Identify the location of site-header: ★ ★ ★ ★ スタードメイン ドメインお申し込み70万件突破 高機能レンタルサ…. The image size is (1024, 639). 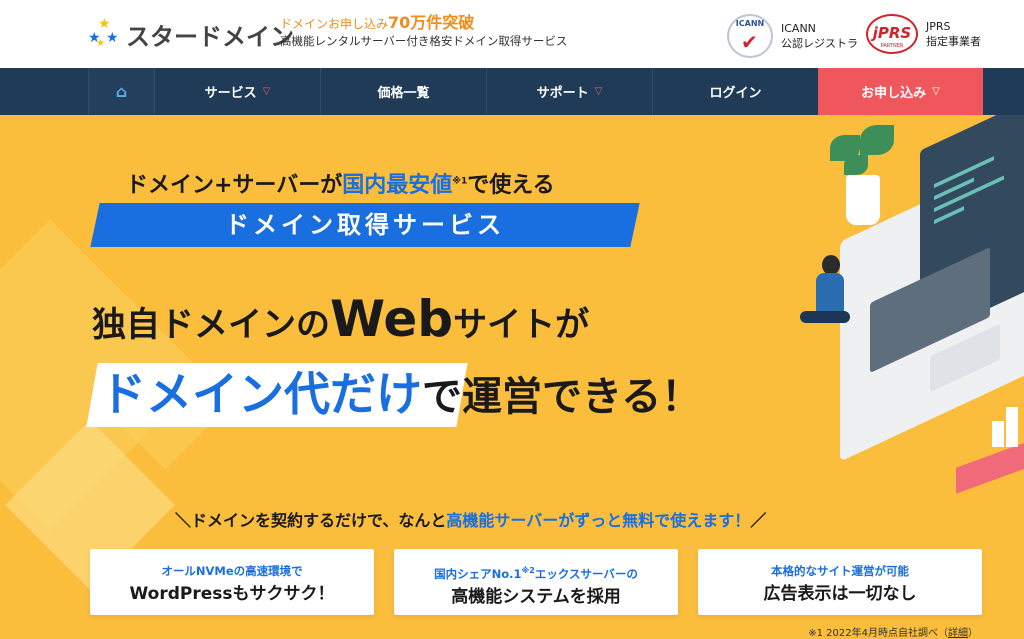
(512, 34).